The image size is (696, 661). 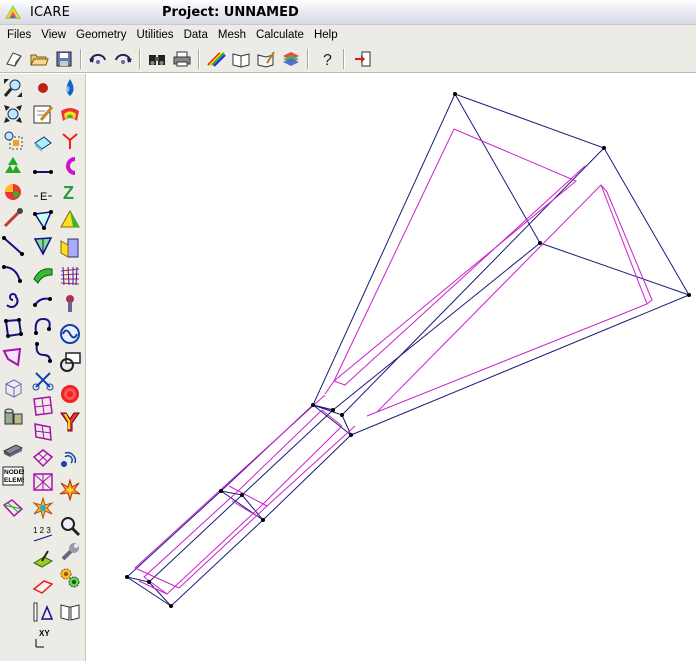 What do you see at coordinates (43, 326) in the screenshot?
I see `loop-icon` at bounding box center [43, 326].